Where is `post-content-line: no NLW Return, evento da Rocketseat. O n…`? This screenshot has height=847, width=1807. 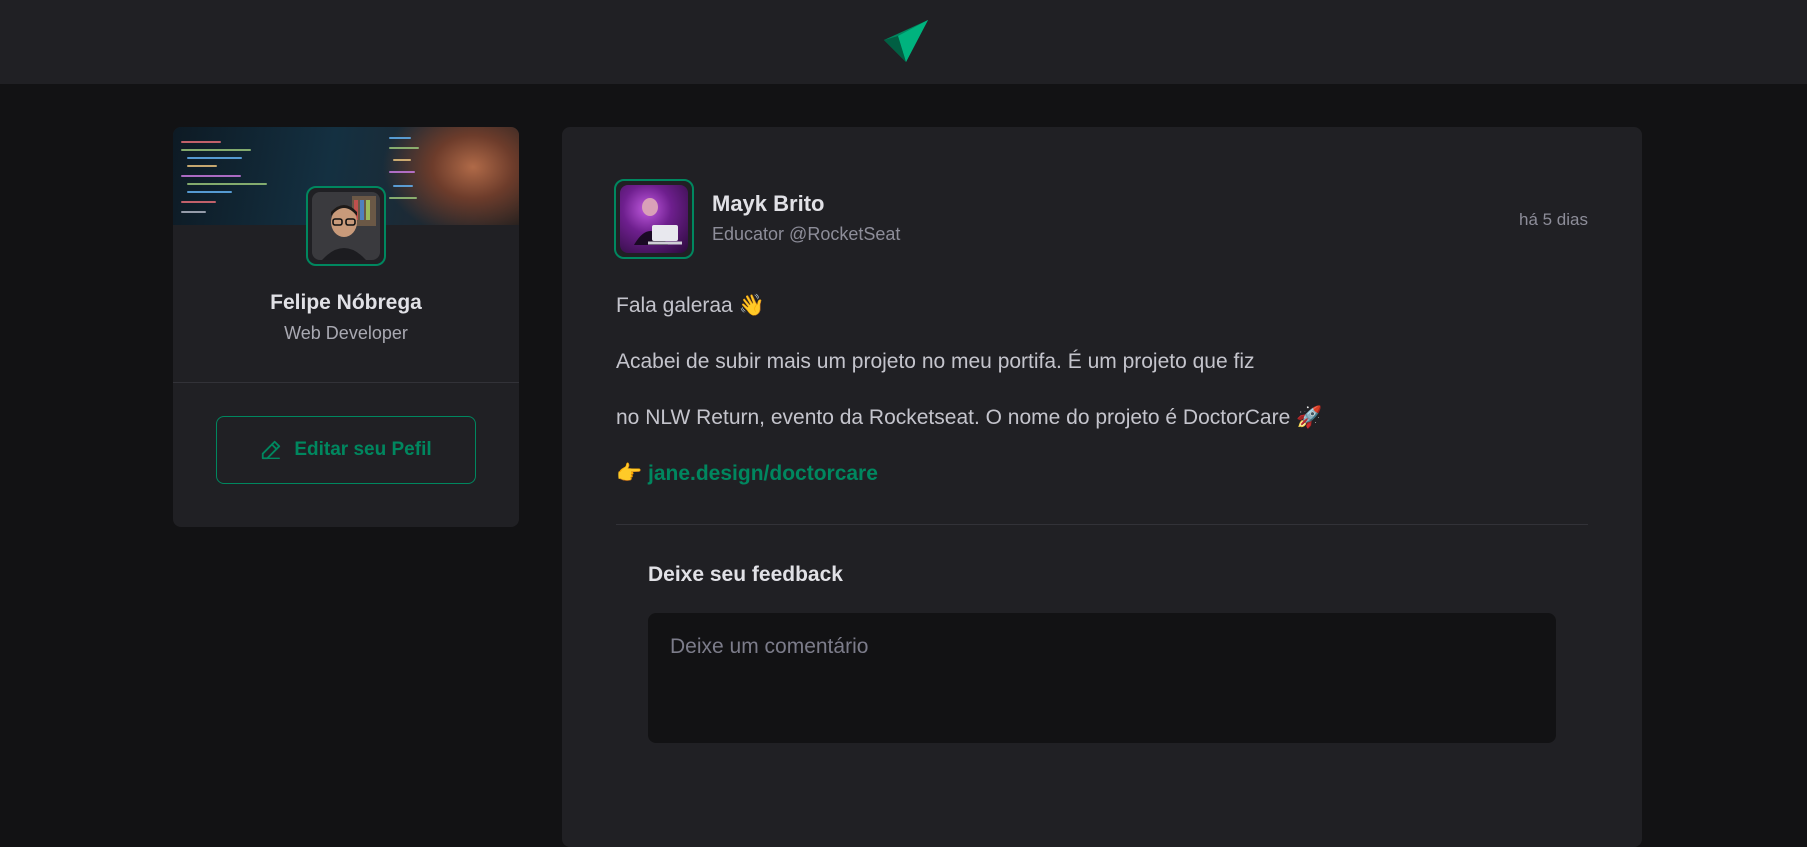
post-content-line: no NLW Return, evento da Rocketseat. O n… is located at coordinates (969, 417).